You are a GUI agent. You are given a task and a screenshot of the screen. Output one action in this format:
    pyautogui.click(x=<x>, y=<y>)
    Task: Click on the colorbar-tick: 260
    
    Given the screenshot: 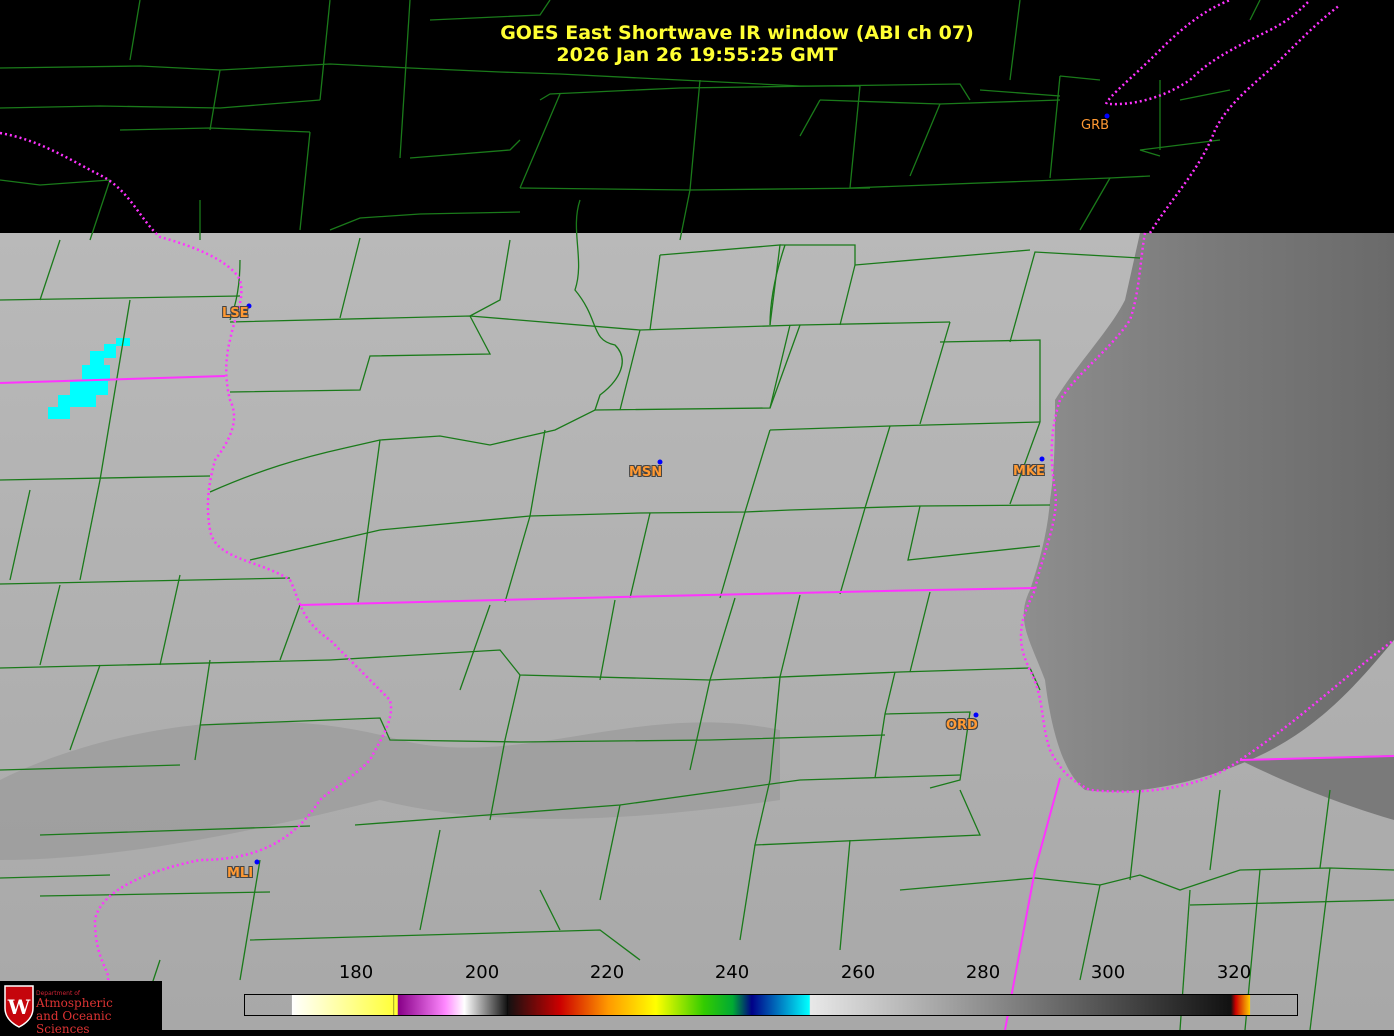 What is the action you would take?
    pyautogui.click(x=858, y=972)
    